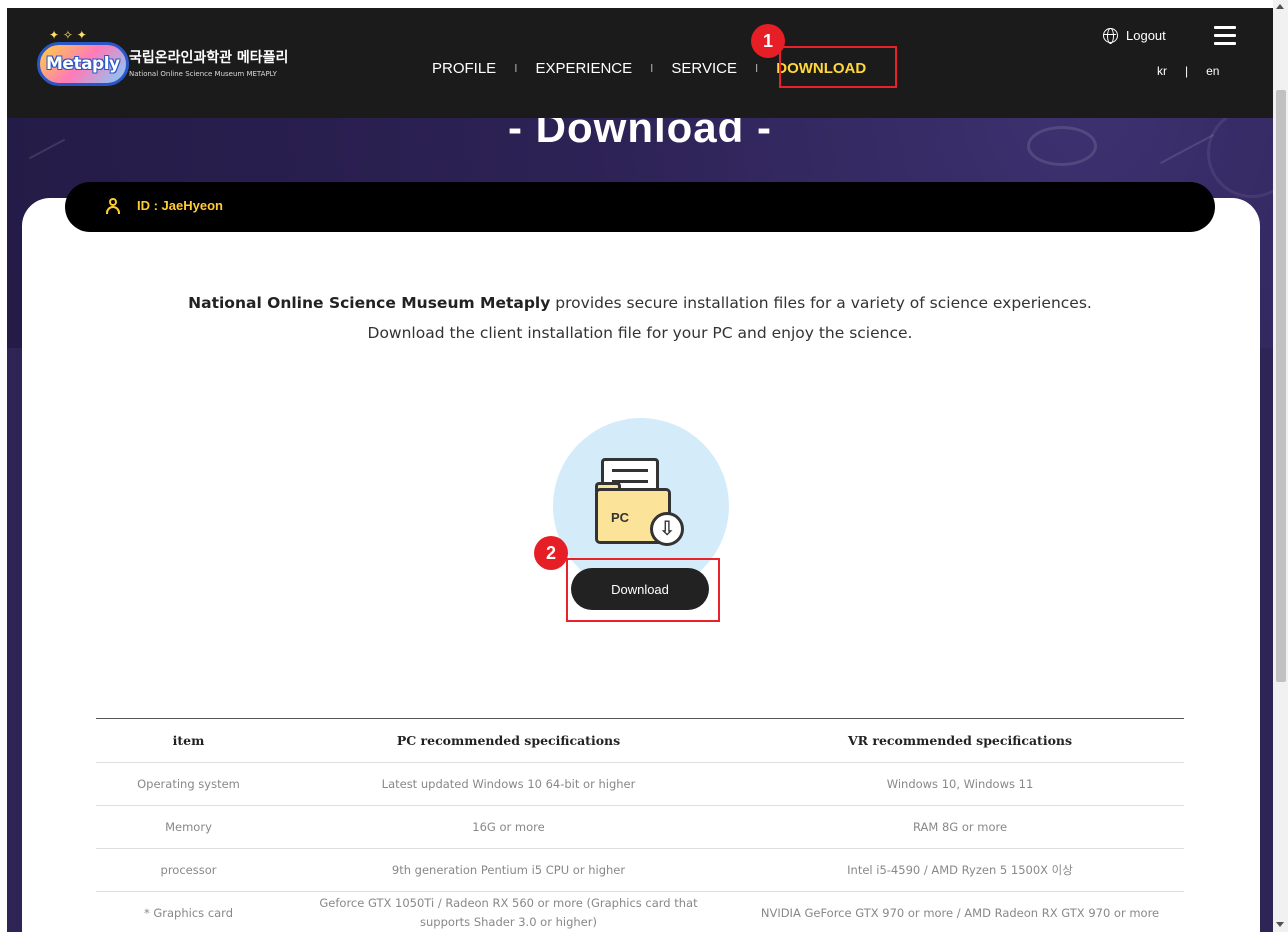  I want to click on download-arrow-icon: ⇩, so click(667, 529).